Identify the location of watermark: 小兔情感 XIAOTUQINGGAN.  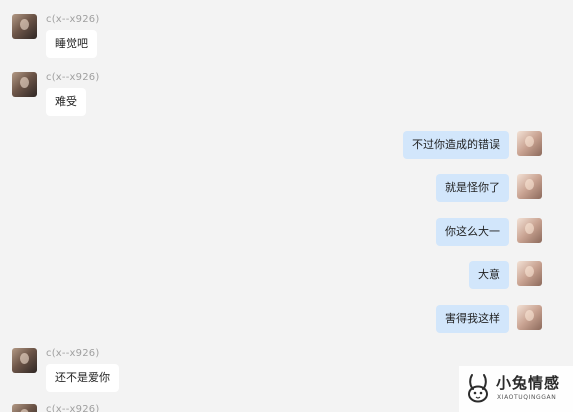
(516, 389).